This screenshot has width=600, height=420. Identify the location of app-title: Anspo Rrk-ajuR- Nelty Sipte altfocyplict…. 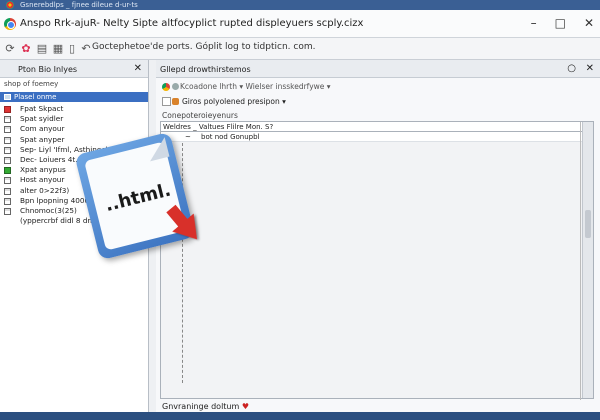
(192, 23).